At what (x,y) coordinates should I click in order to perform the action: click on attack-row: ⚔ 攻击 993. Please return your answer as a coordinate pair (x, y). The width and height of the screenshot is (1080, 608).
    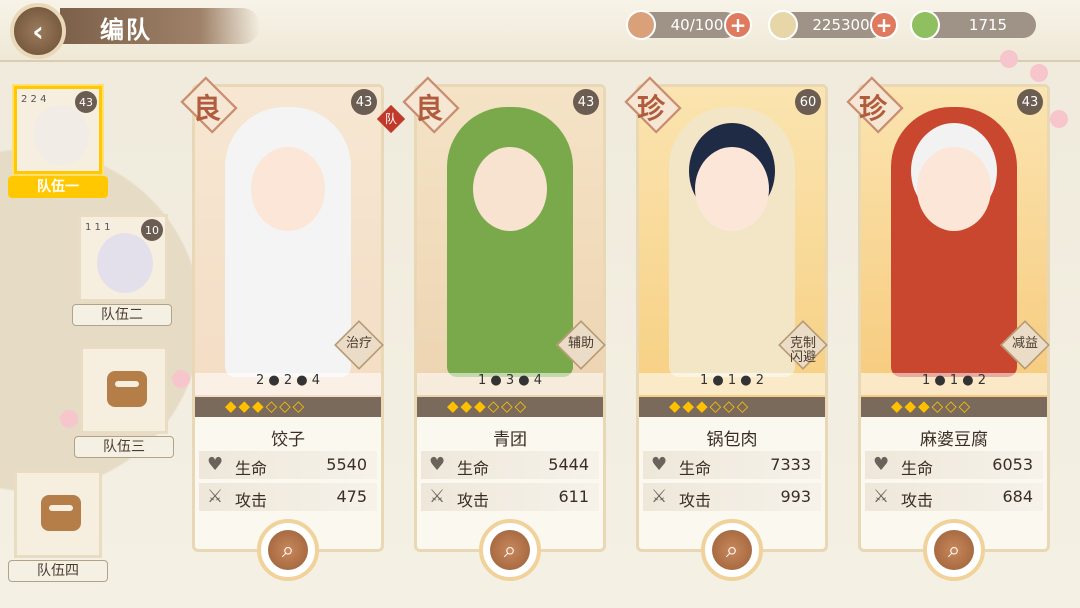
    Looking at the image, I should click on (732, 497).